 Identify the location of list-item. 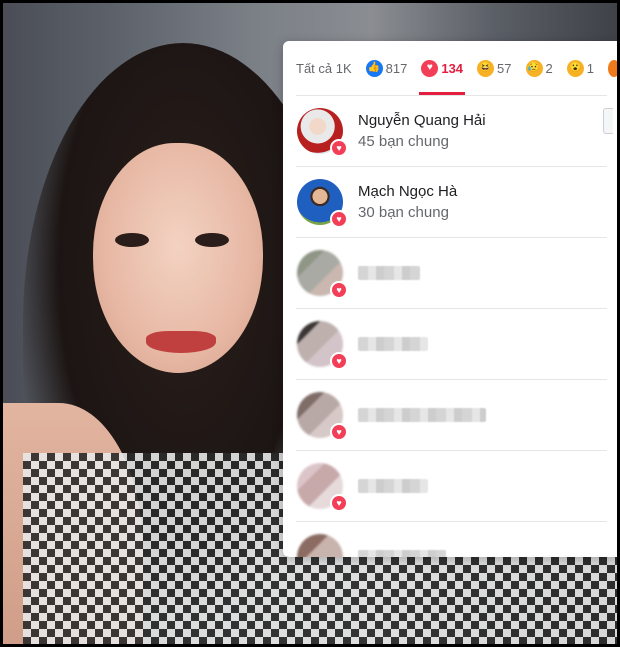
(451, 539).